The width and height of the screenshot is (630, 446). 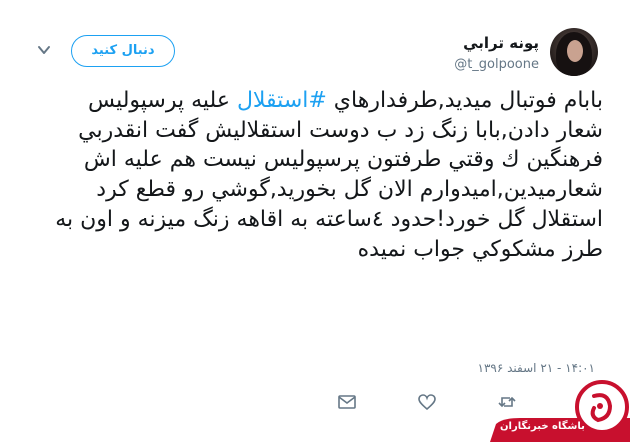 What do you see at coordinates (496, 64) in the screenshot?
I see `user-handle: @t_golpoone` at bounding box center [496, 64].